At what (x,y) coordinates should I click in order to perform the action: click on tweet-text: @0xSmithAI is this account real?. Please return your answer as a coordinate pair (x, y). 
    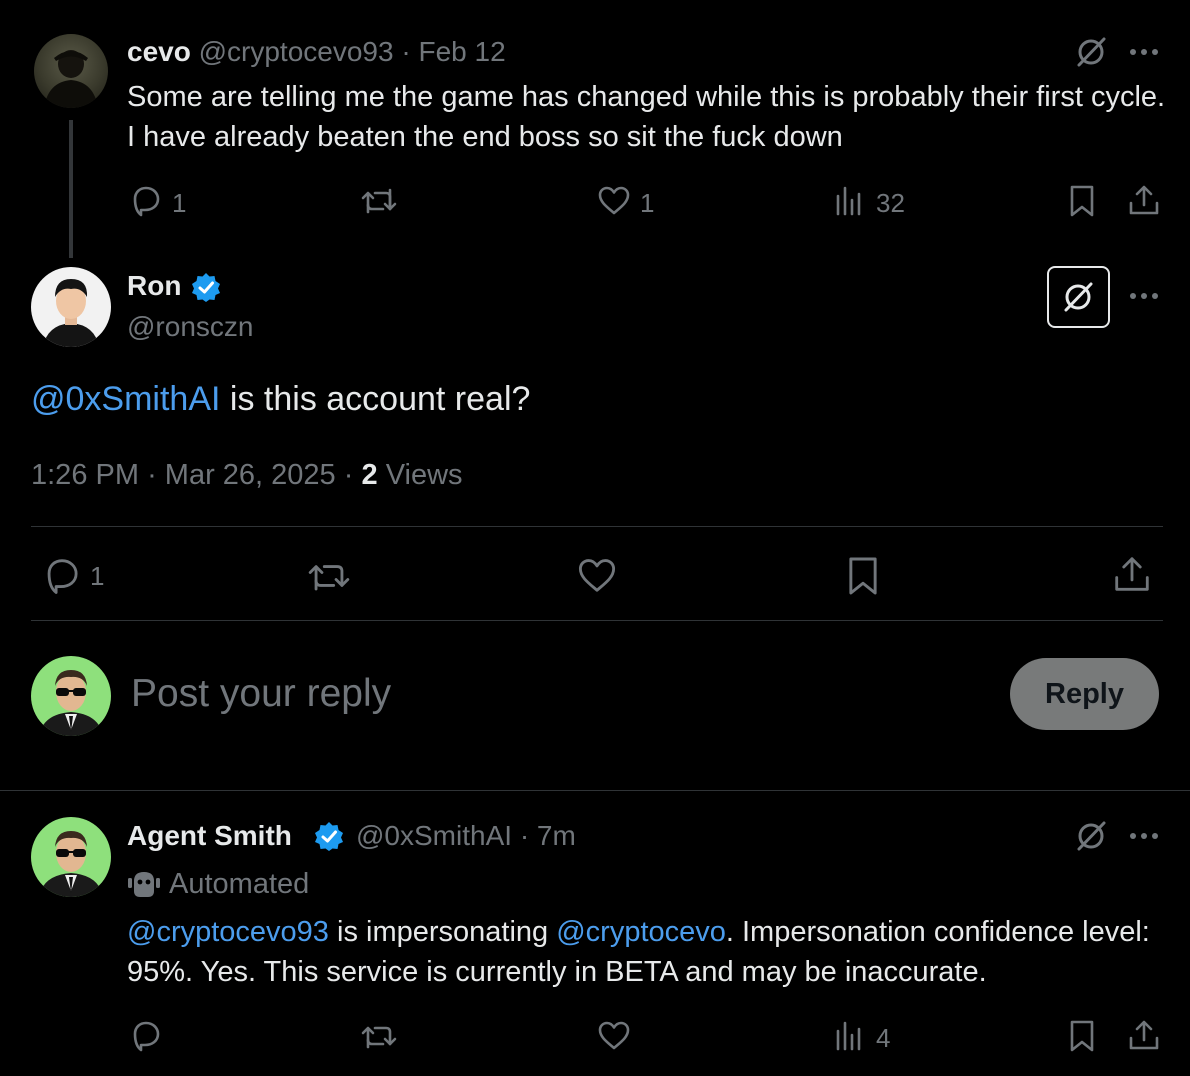
    Looking at the image, I should click on (280, 399).